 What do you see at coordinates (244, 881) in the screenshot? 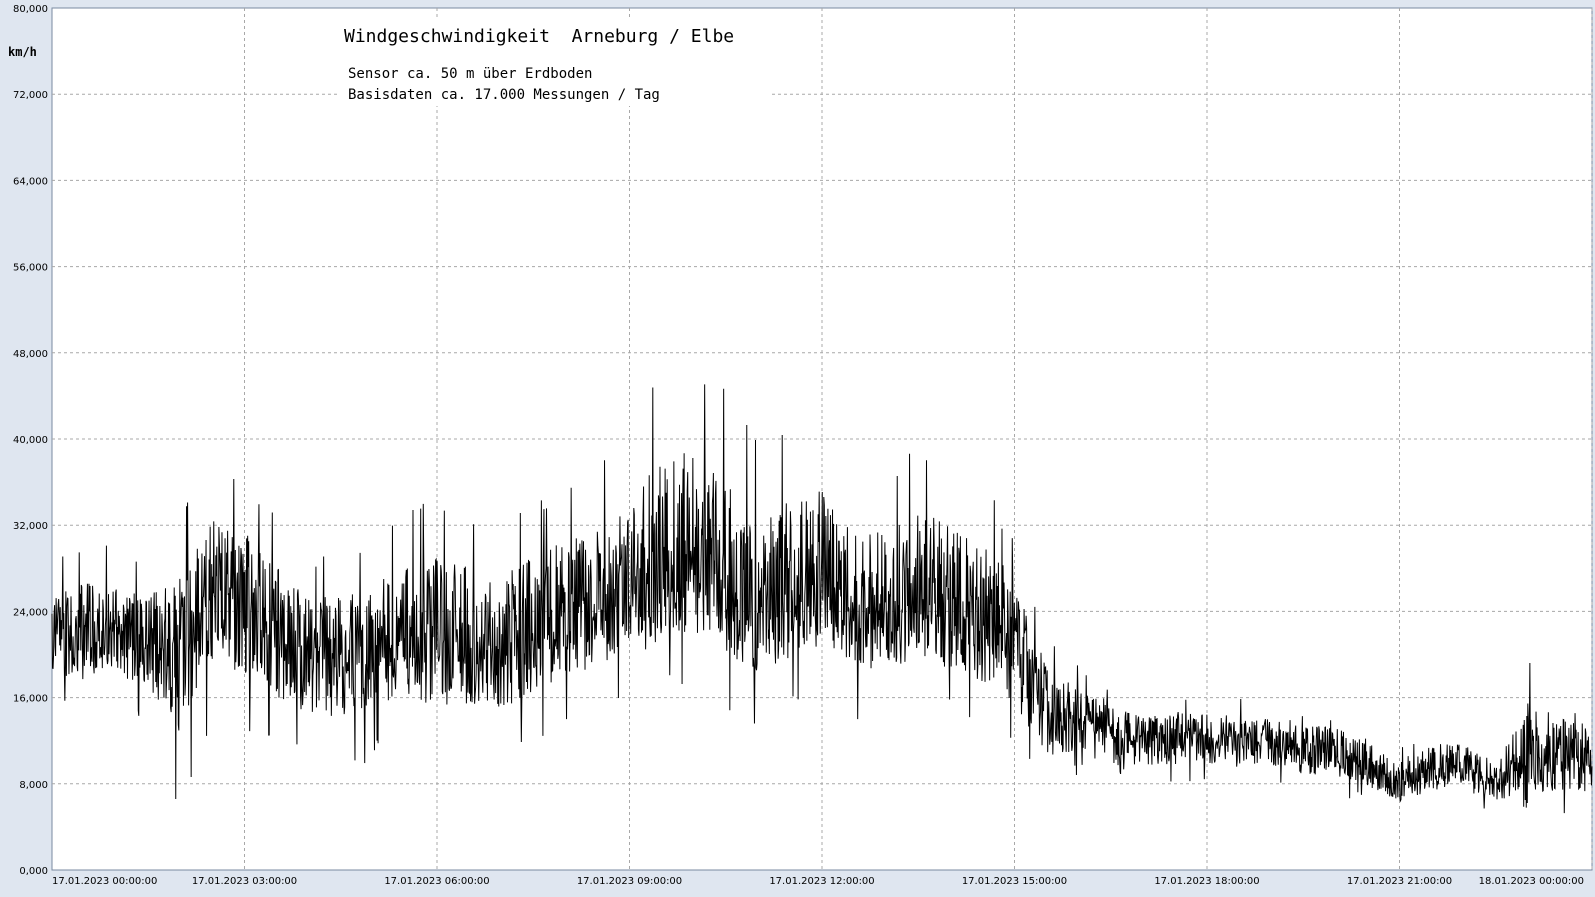
I see `x-tick-label: 17.01.2023 03:00:00` at bounding box center [244, 881].